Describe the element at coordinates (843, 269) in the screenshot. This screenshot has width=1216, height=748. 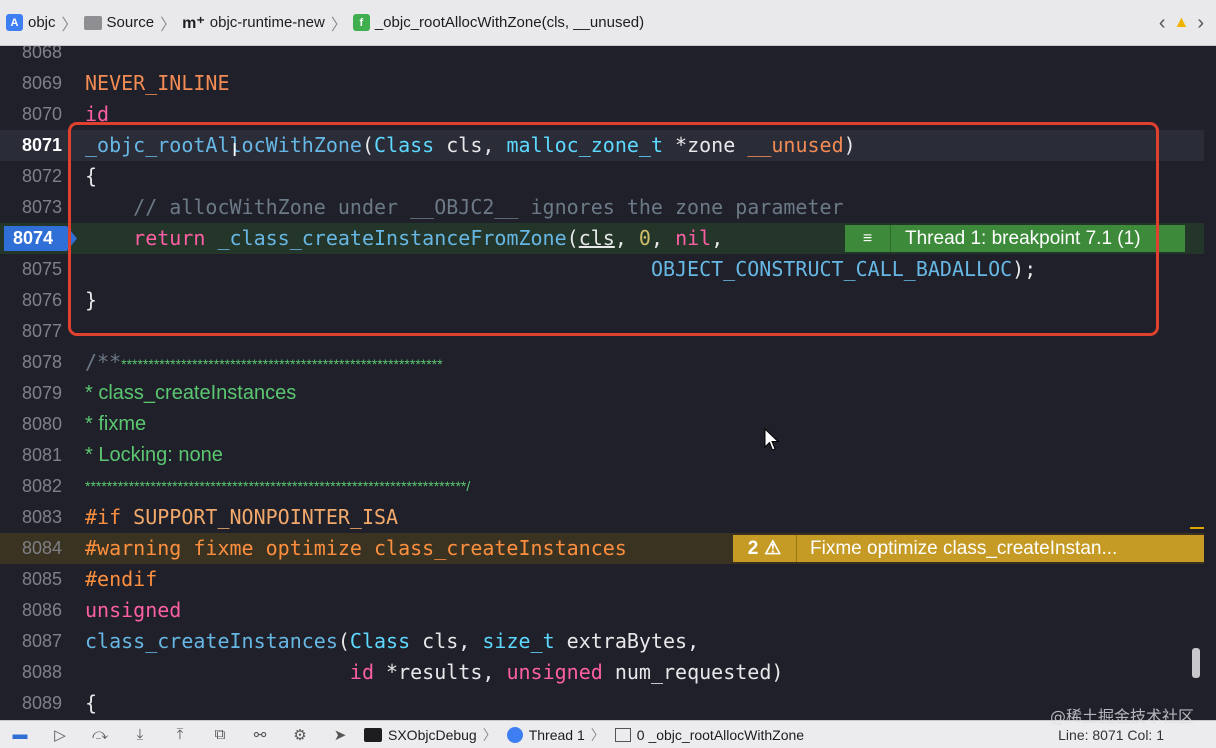
I see `code-text: OBJECT_CONSTRUCT_CALL_BADALLOC);` at that location.